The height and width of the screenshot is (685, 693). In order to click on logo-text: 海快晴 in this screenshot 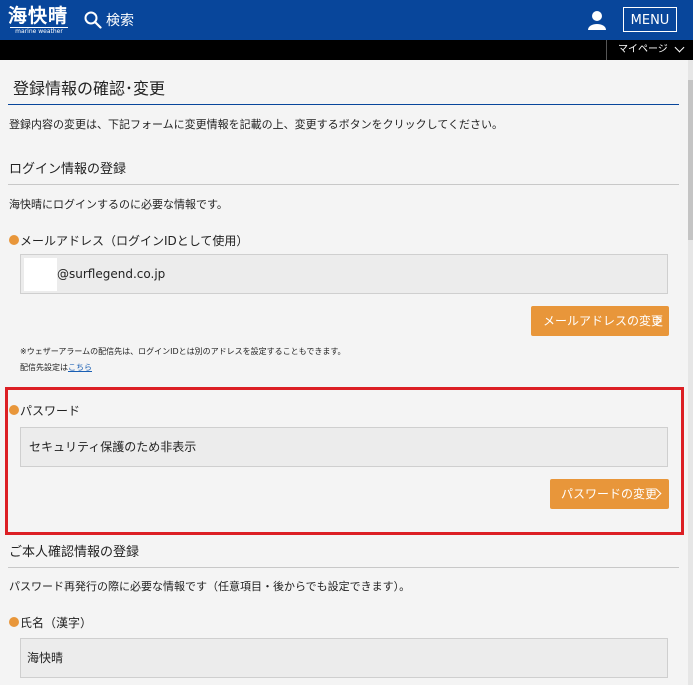, I will do `click(38, 16)`.